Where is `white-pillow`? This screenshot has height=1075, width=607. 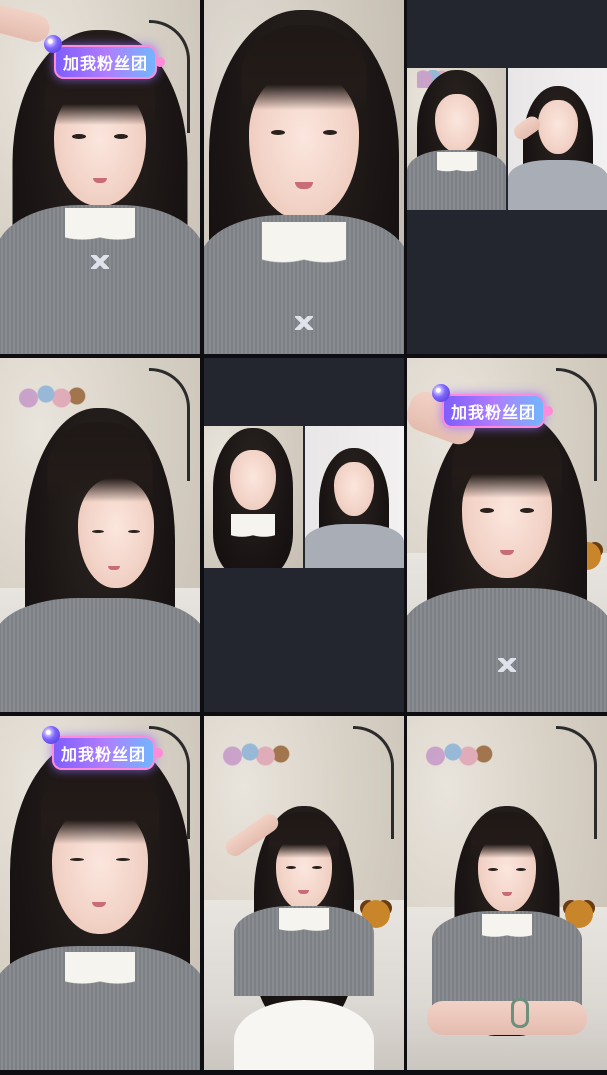 white-pillow is located at coordinates (303, 1035).